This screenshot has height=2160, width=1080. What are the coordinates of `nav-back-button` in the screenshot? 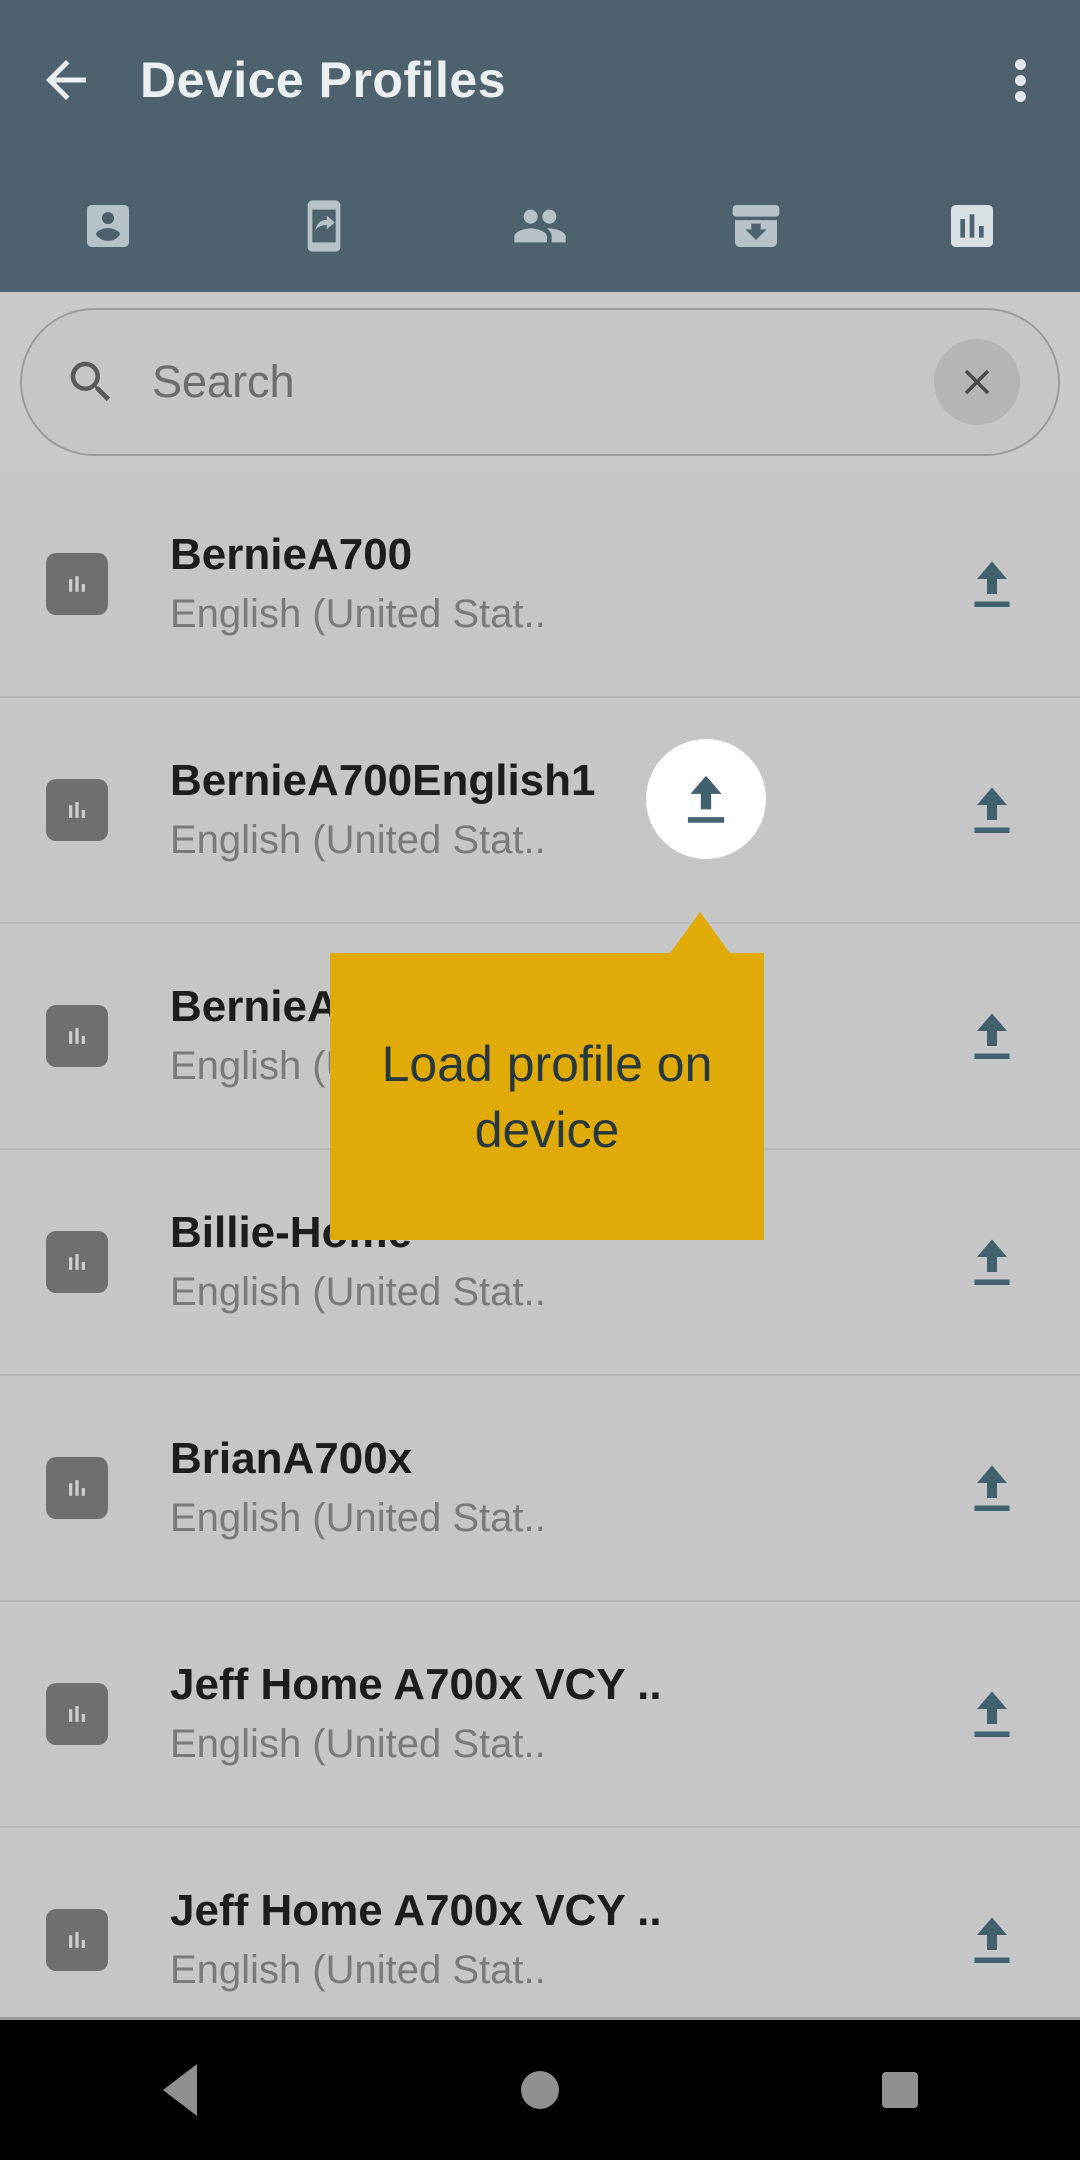 It's located at (180, 2090).